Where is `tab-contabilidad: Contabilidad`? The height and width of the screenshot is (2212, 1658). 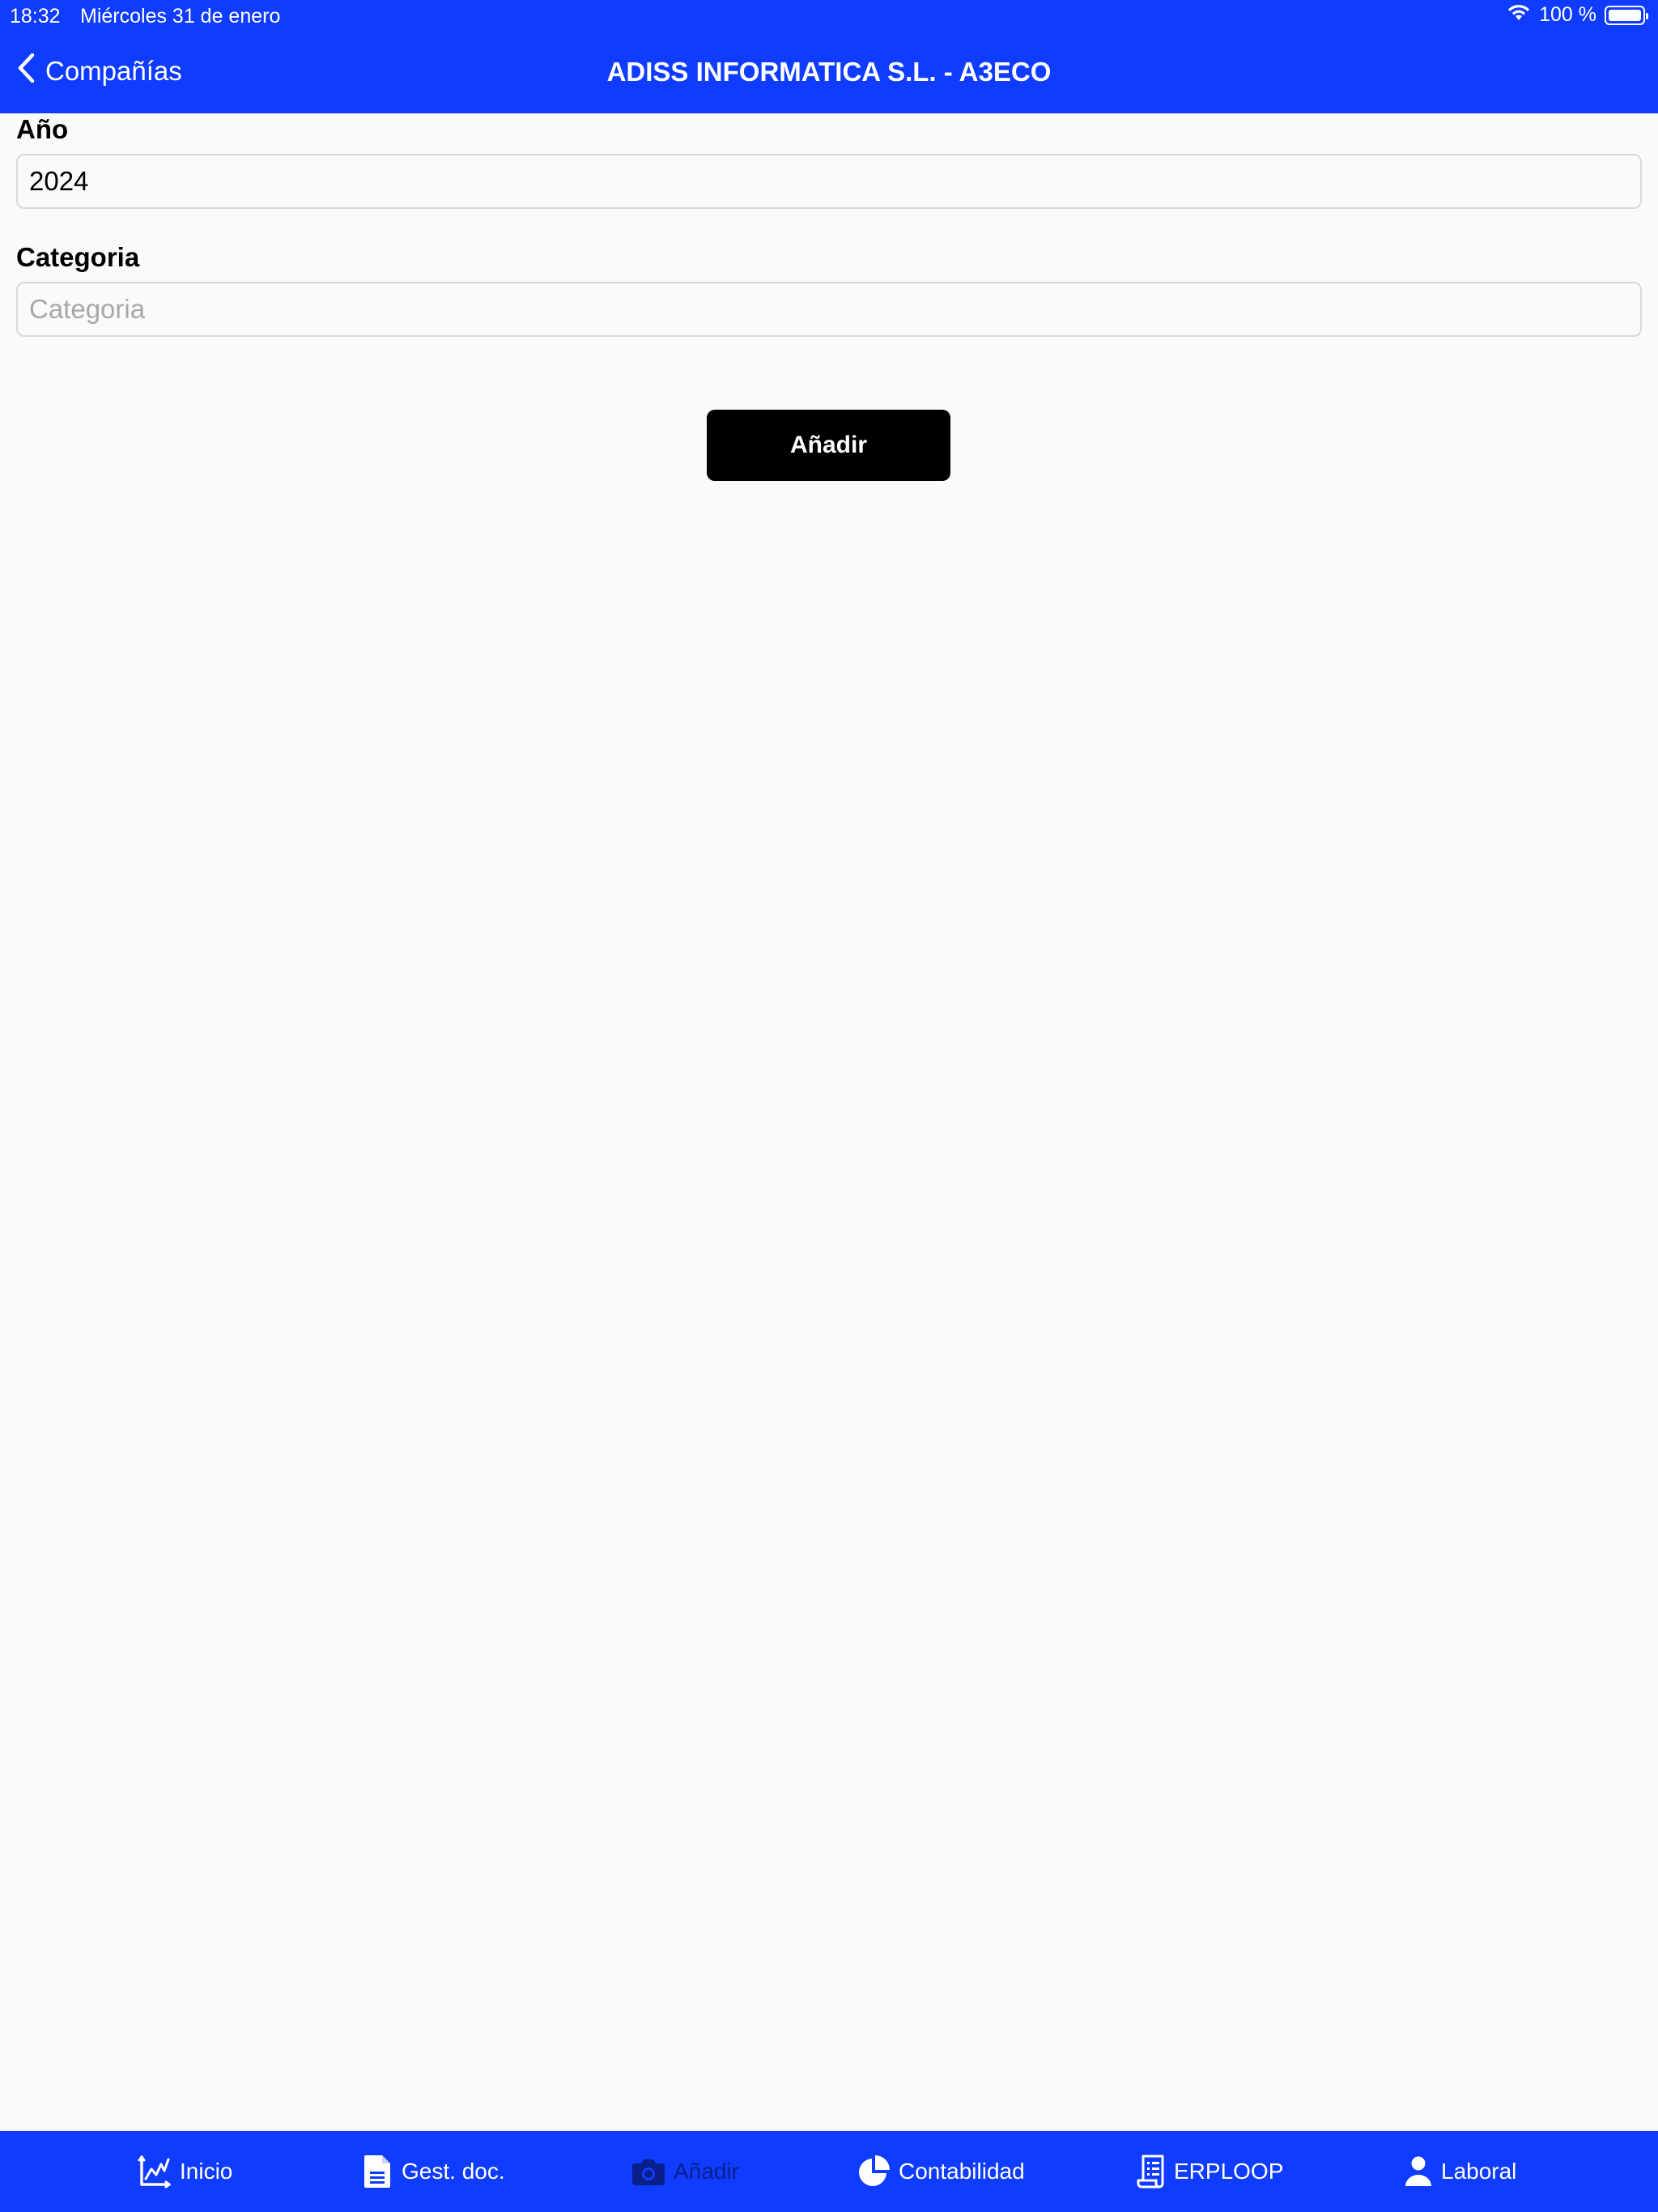 tab-contabilidad: Contabilidad is located at coordinates (941, 2171).